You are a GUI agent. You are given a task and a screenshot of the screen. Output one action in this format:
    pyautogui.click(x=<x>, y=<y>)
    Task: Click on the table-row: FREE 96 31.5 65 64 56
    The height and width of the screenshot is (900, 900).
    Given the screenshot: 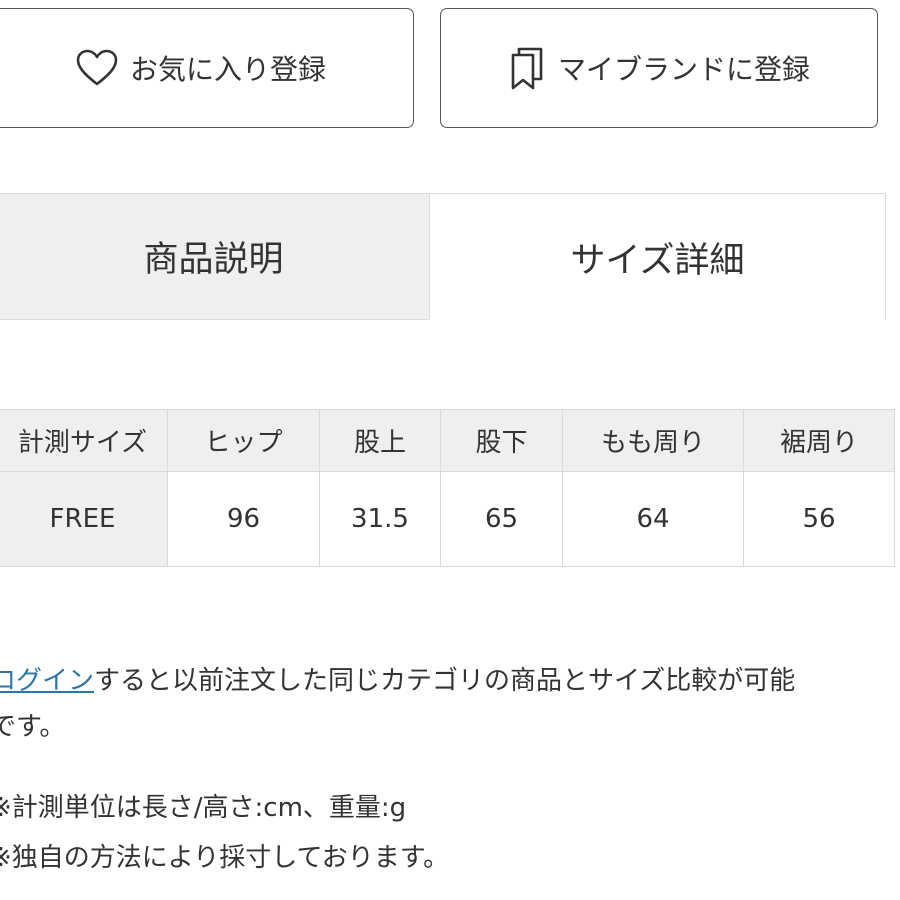 What is the action you would take?
    pyautogui.click(x=447, y=519)
    